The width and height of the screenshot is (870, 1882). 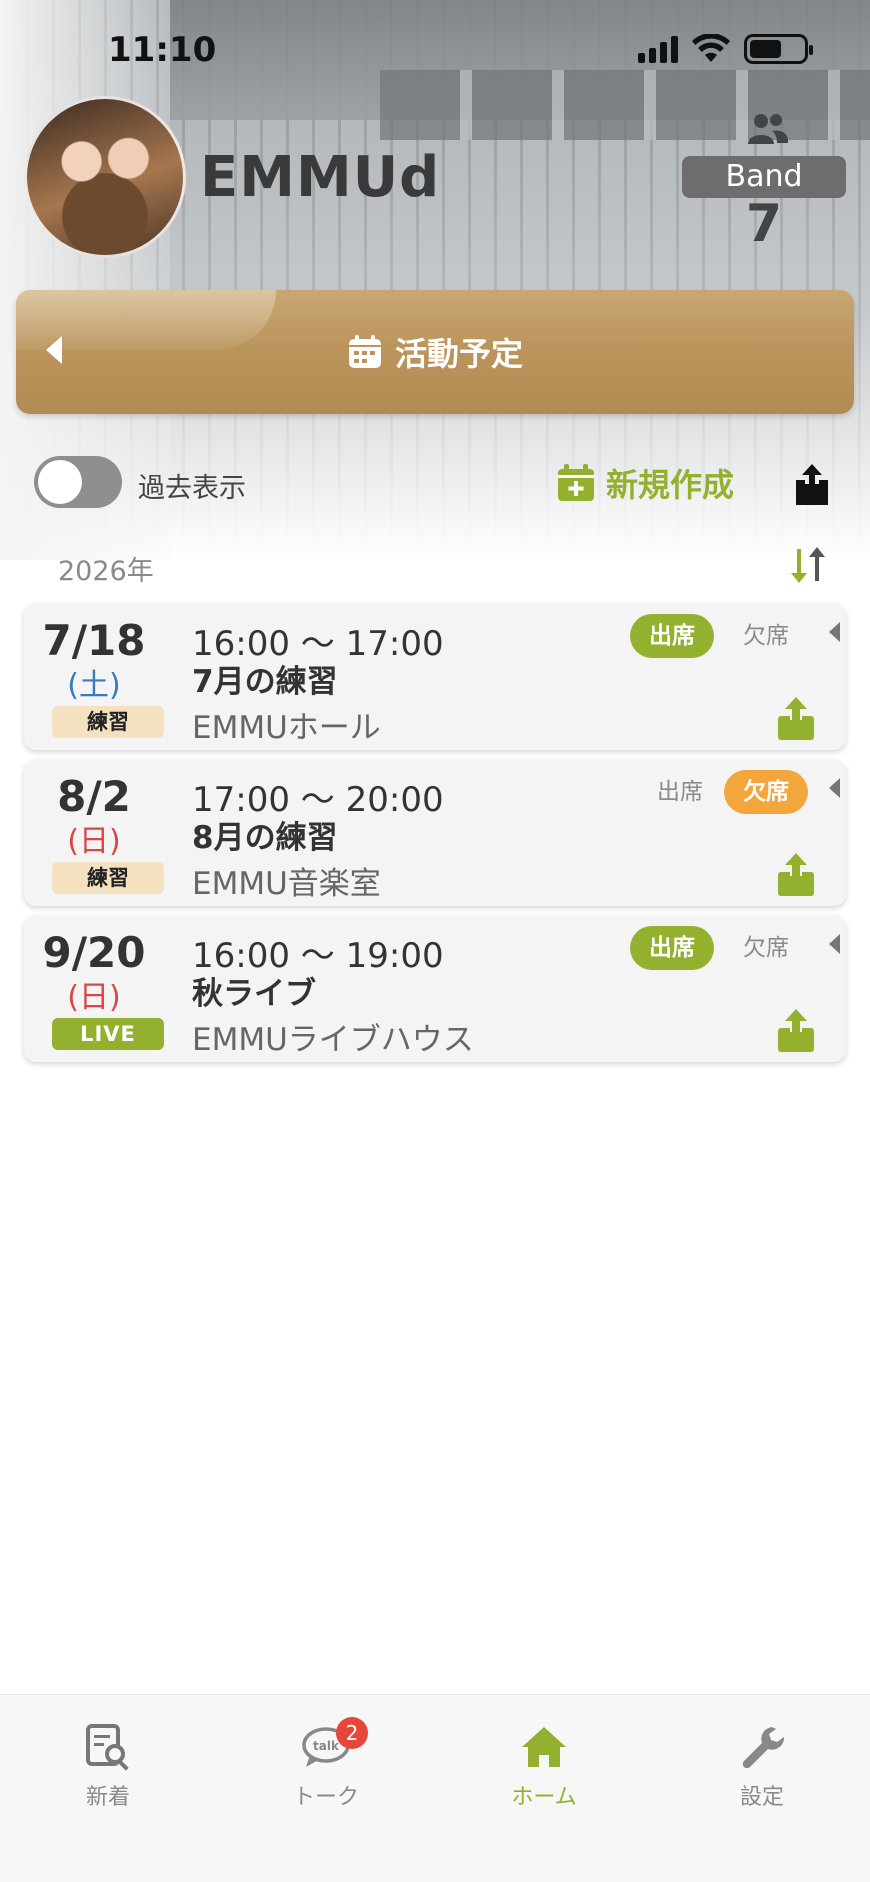 What do you see at coordinates (364, 351) in the screenshot?
I see `calendar-icon` at bounding box center [364, 351].